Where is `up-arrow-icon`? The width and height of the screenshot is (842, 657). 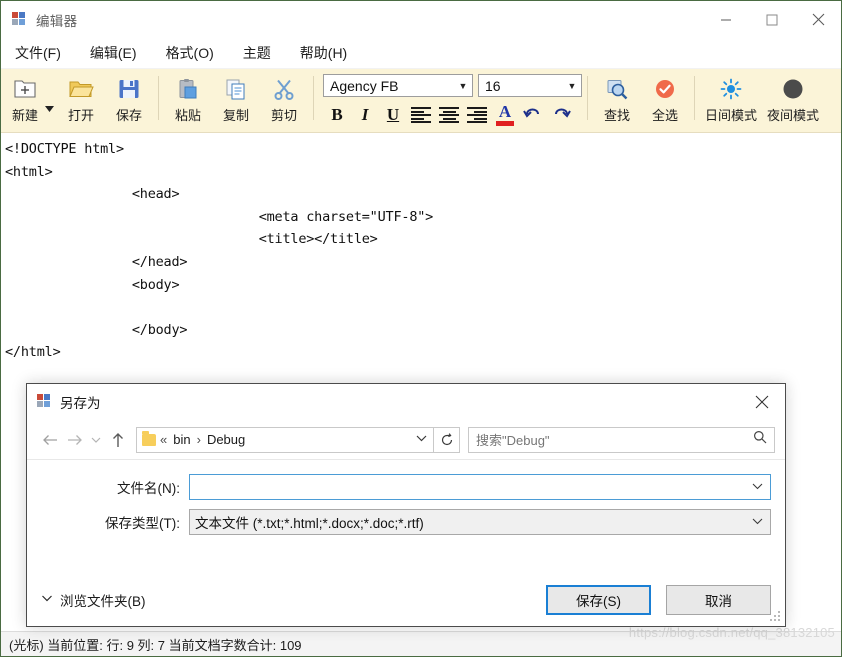
up-arrow-icon is located at coordinates (117, 440).